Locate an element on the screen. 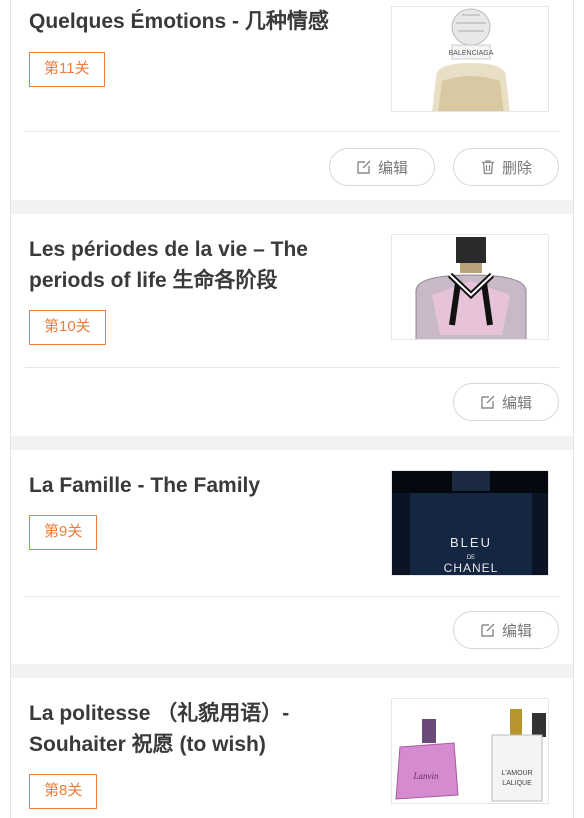  lesson-thumbnail: Lanvin L'AMOUR LALIQUE is located at coordinates (470, 751).